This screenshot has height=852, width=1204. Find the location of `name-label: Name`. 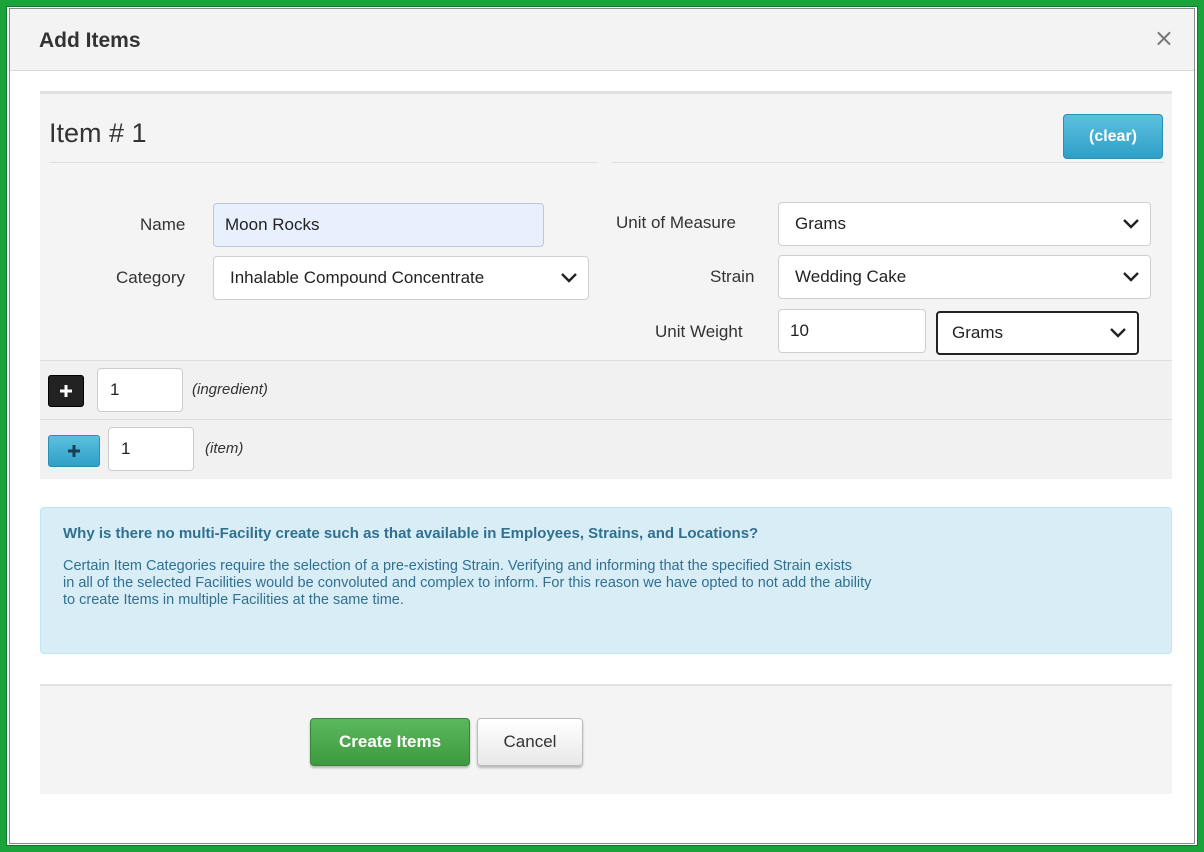

name-label: Name is located at coordinates (163, 224).